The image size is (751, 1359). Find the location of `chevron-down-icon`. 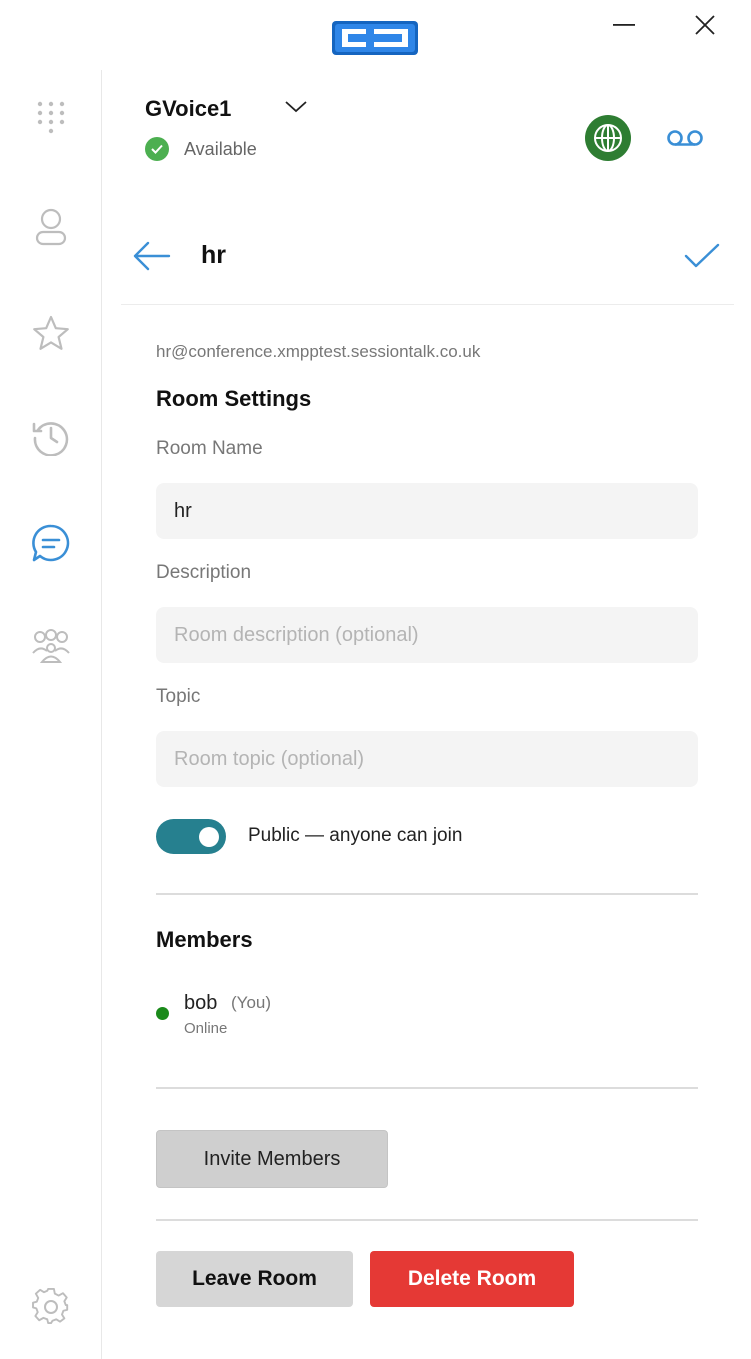

chevron-down-icon is located at coordinates (296, 107).